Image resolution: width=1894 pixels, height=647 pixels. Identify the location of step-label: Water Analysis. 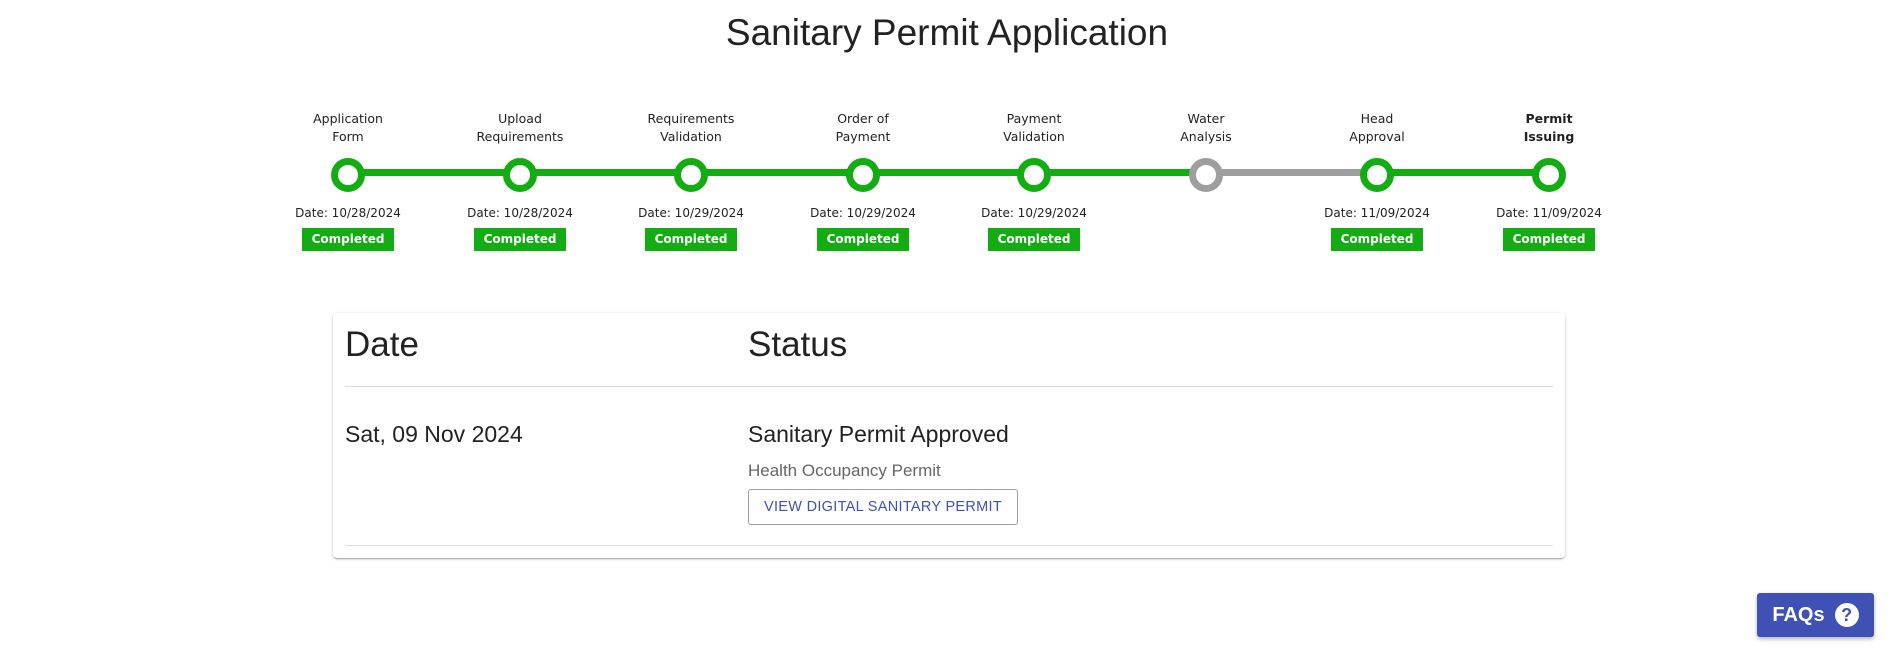
(1206, 127).